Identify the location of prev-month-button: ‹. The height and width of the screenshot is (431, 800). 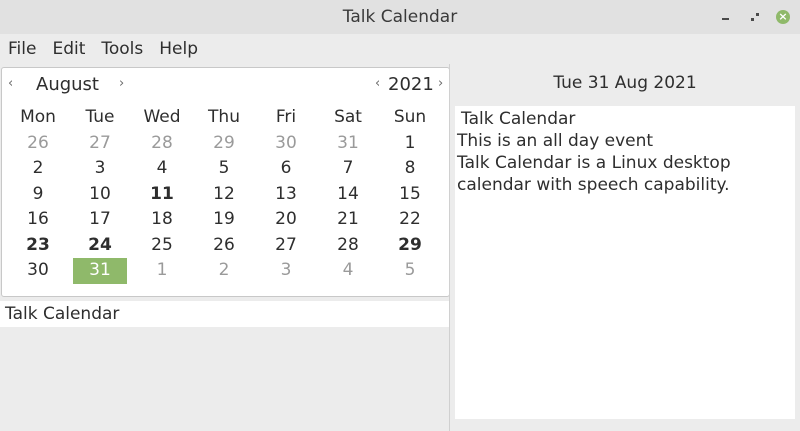
(10, 84).